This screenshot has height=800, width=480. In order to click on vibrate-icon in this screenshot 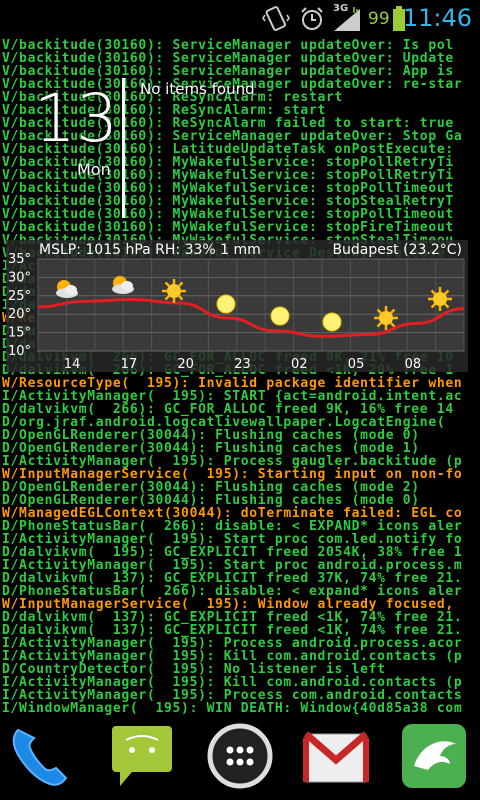, I will do `click(276, 18)`.